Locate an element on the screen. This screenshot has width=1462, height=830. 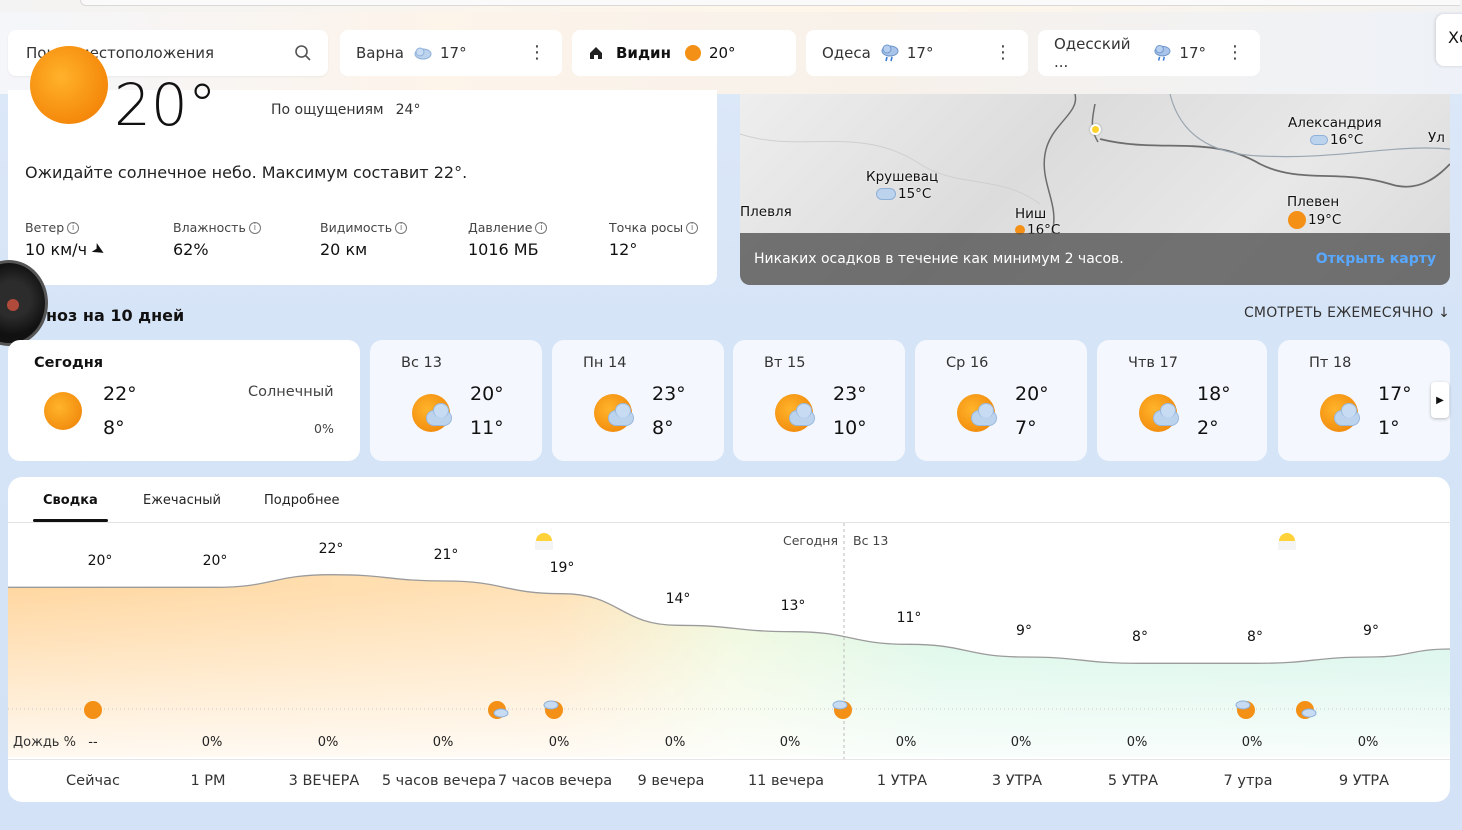
metric-label: Видимость is located at coordinates (356, 227).